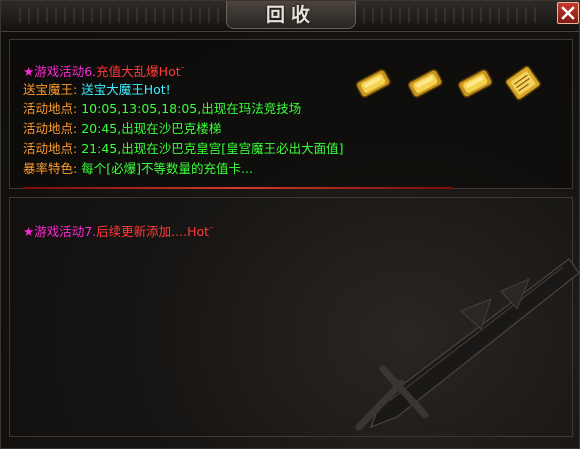 The width and height of the screenshot is (580, 449). I want to click on event7-prefix: 游戏活动7., so click(65, 231).